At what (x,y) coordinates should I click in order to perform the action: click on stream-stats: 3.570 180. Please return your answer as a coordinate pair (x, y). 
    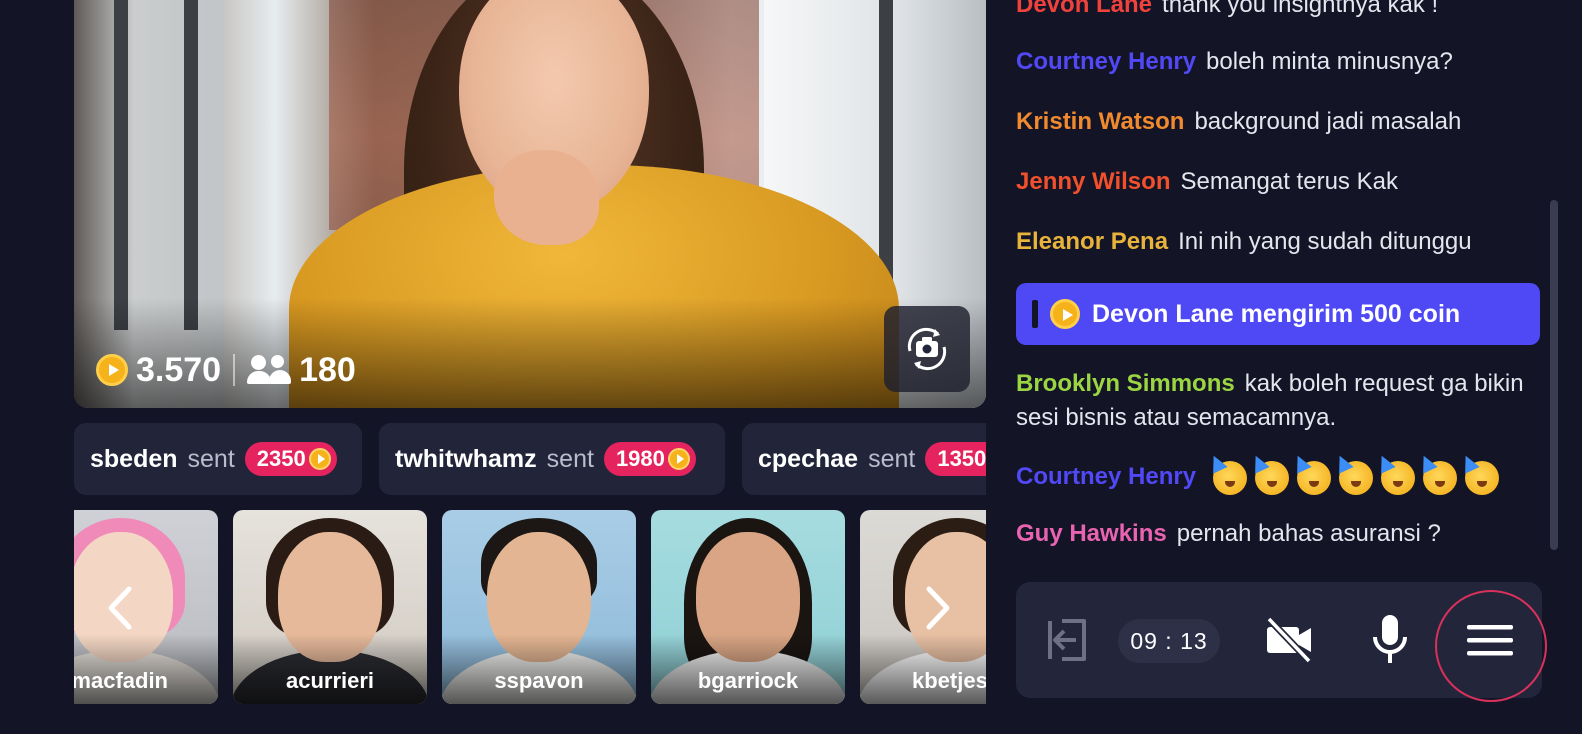
    Looking at the image, I should click on (226, 370).